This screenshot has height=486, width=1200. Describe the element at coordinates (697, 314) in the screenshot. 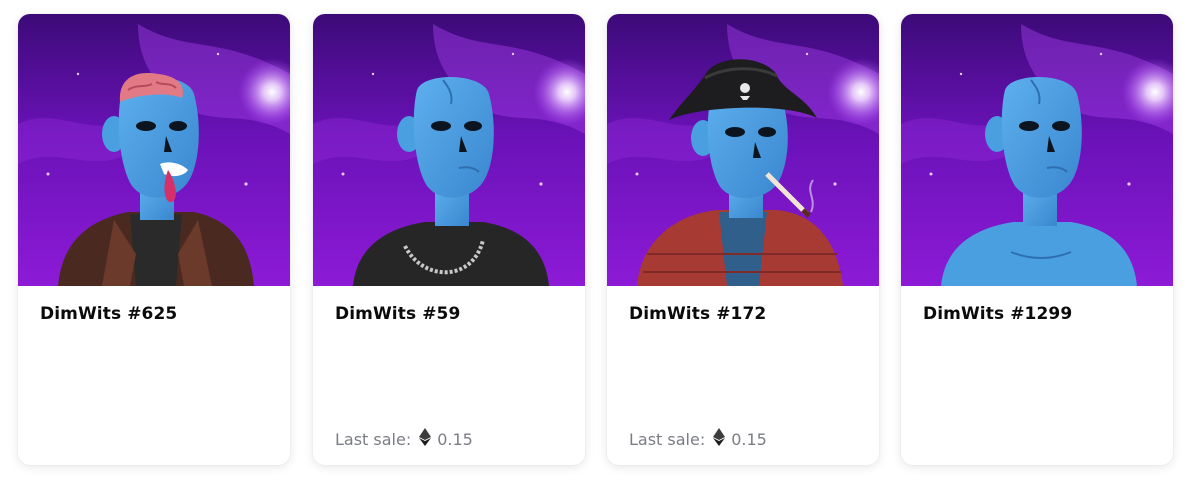

I see `nft-title: DimWits #172` at that location.